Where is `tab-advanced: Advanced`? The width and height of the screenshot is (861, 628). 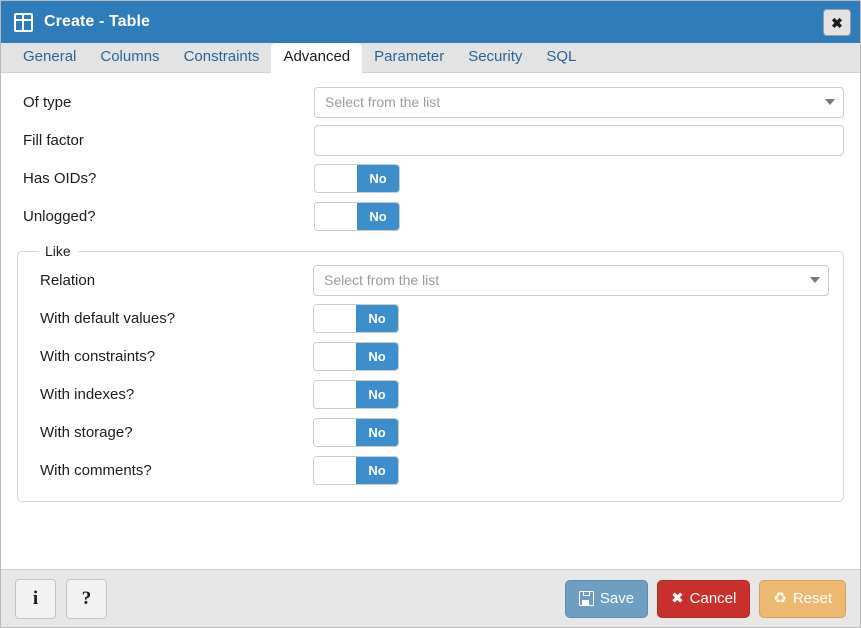 tab-advanced: Advanced is located at coordinates (317, 58).